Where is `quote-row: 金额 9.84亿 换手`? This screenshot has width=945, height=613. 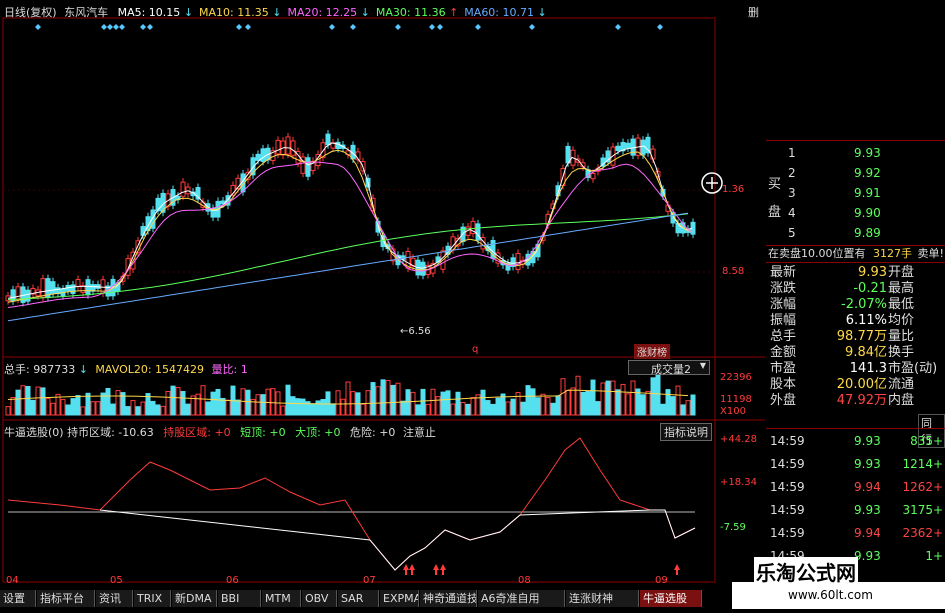
quote-row: 金额 9.84亿 换手 is located at coordinates (855, 353).